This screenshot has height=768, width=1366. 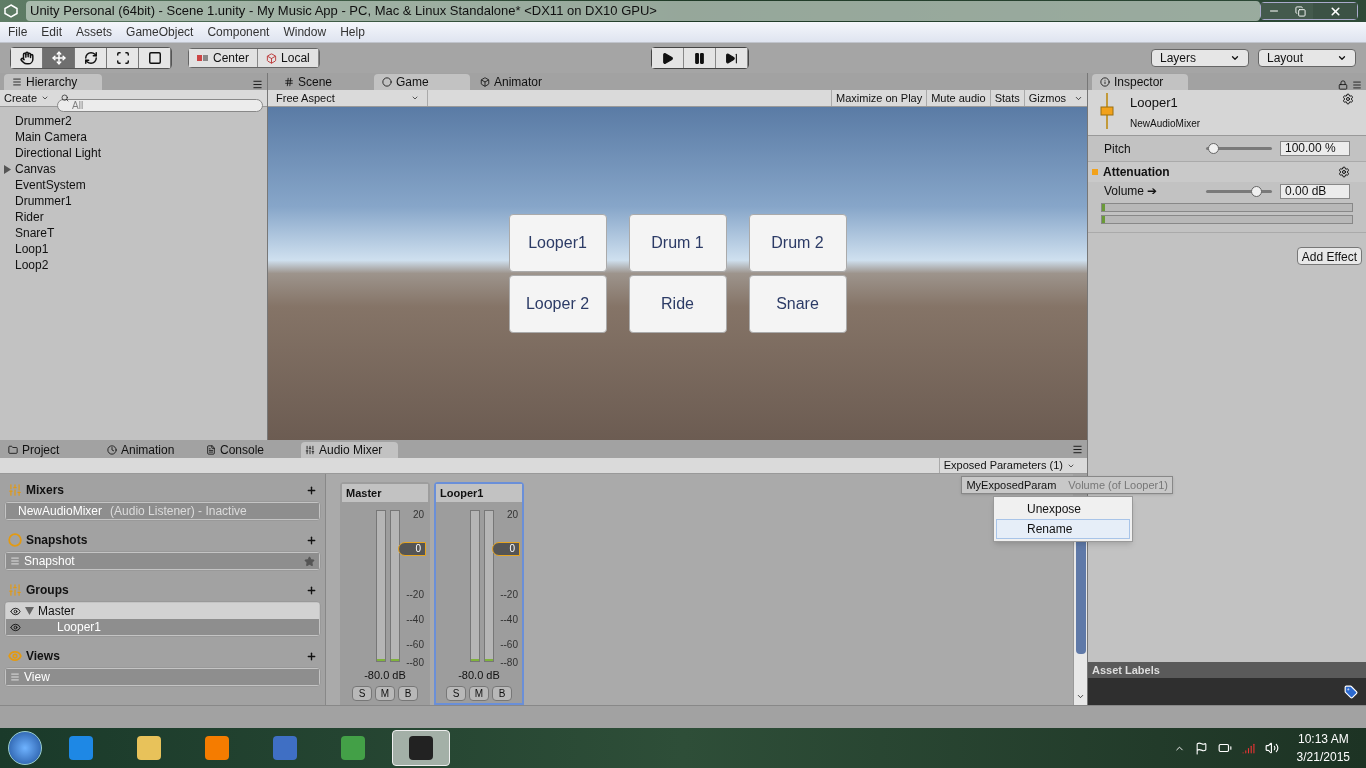 I want to click on flag-icon, so click(x=1201, y=748).